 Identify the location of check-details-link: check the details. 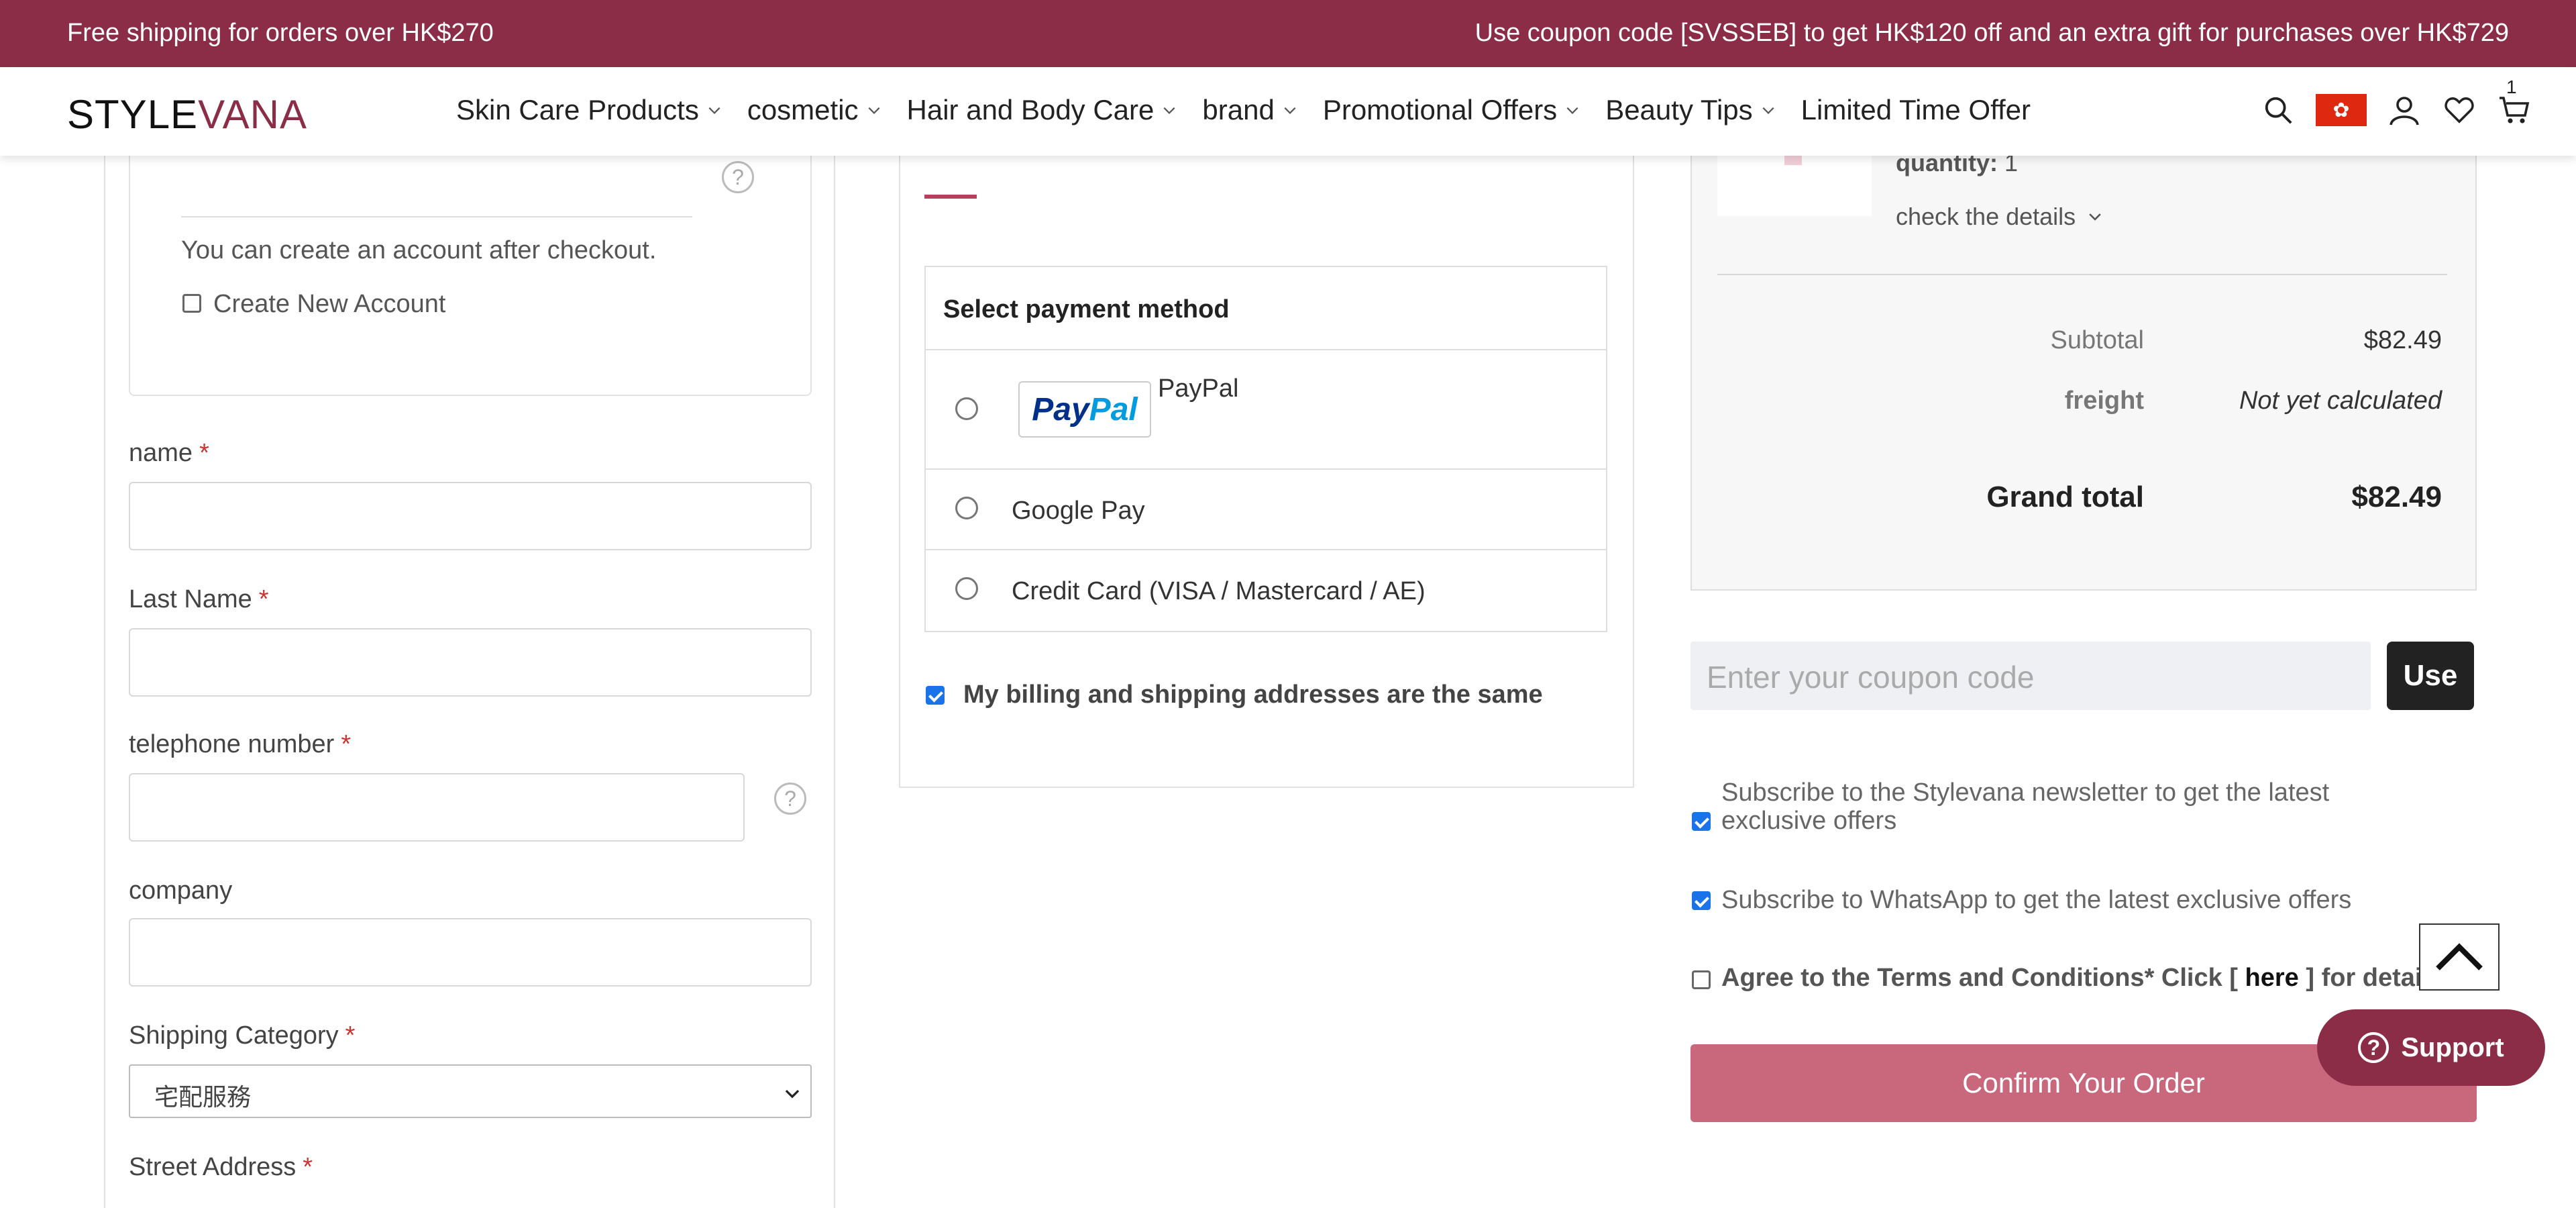
(2000, 217).